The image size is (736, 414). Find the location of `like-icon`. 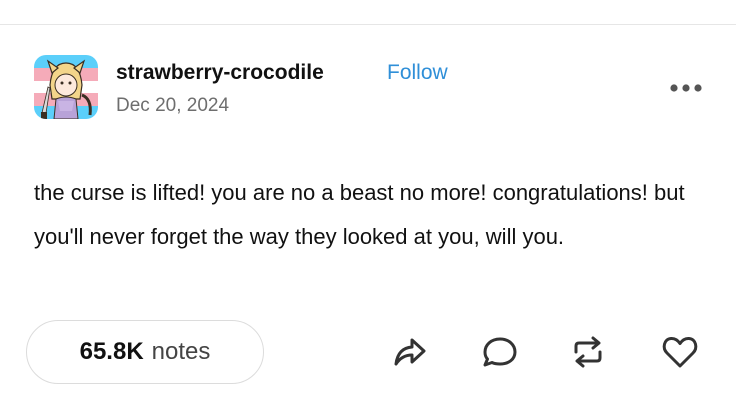

like-icon is located at coordinates (680, 352).